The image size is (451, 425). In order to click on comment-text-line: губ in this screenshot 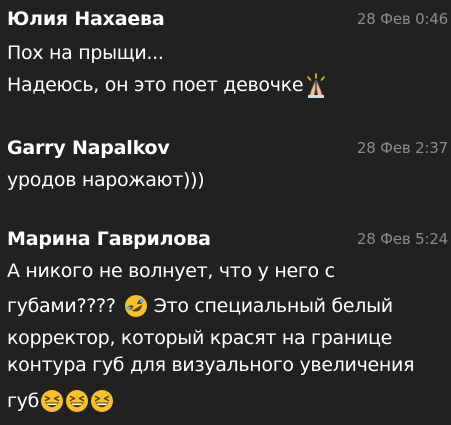, I will do `click(229, 399)`.